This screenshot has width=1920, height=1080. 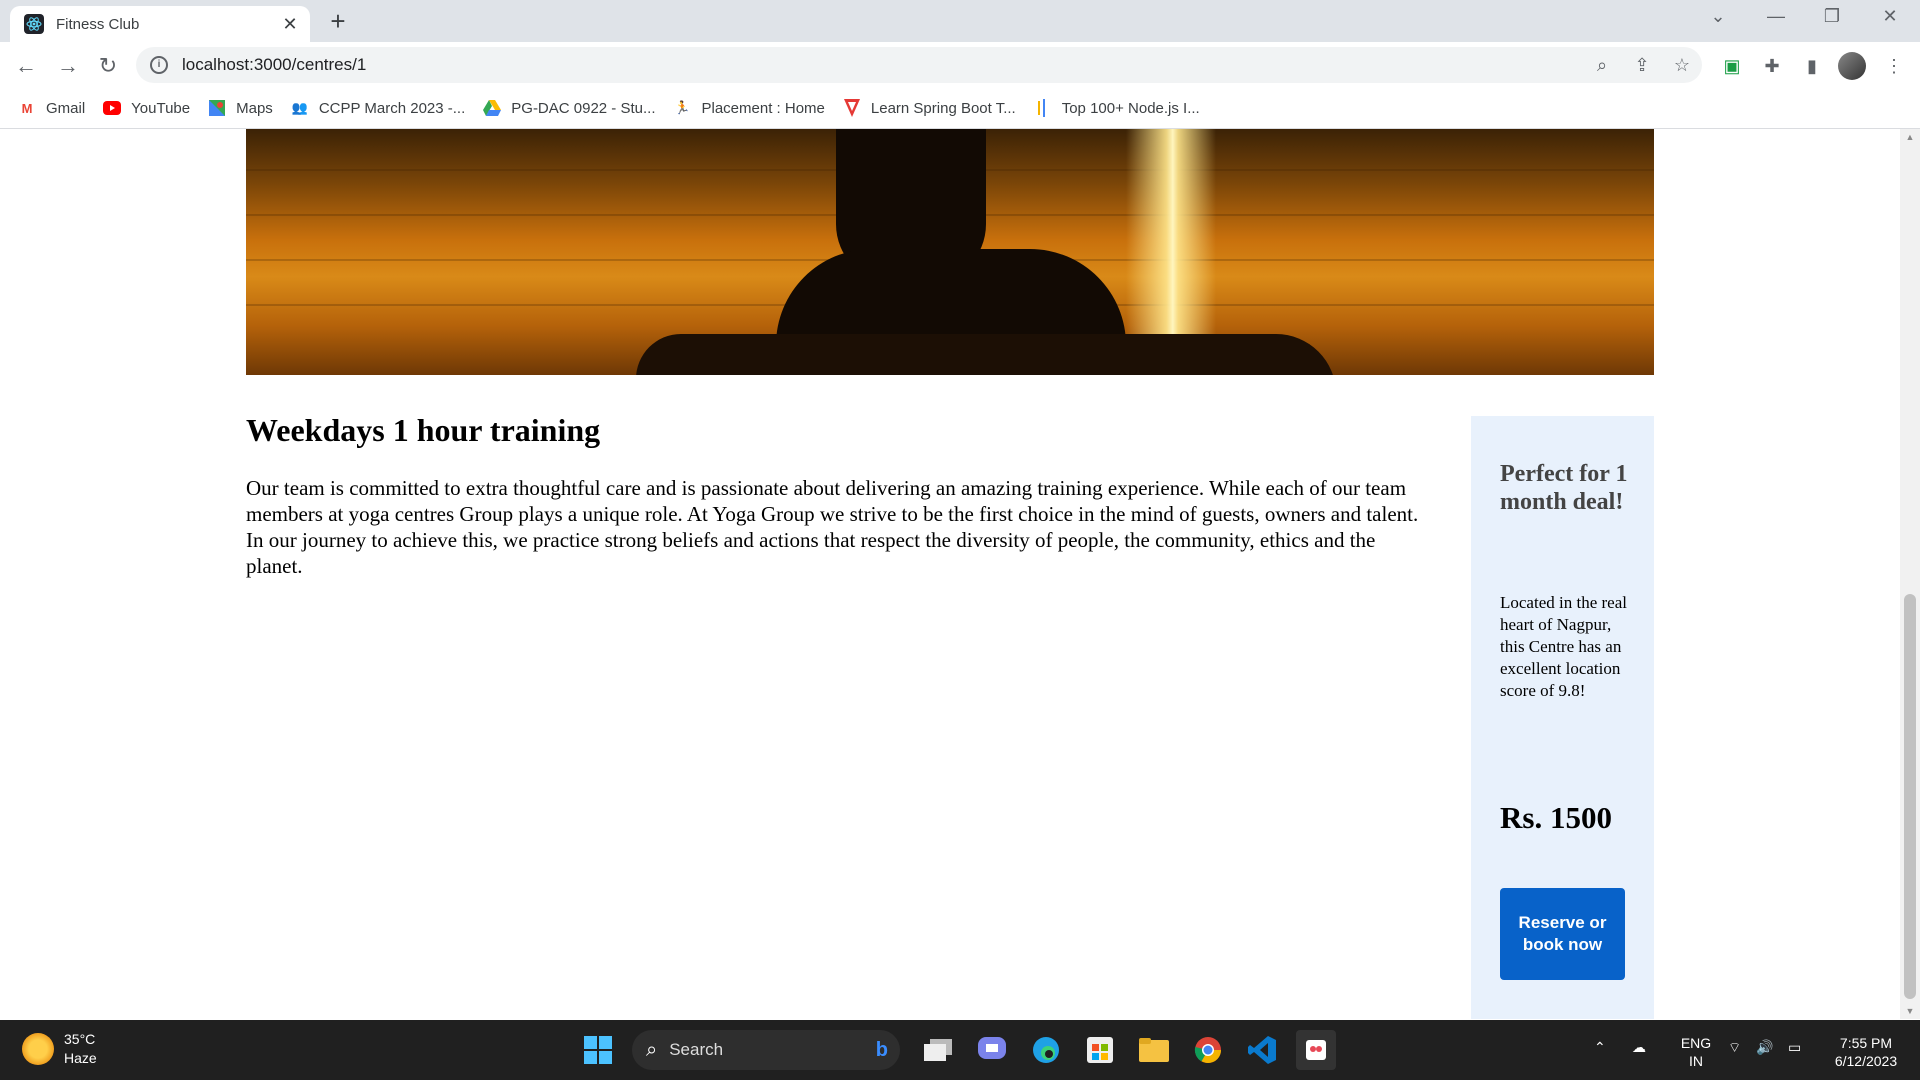 I want to click on weather-widget: 35°C Haze, so click(x=59, y=1049).